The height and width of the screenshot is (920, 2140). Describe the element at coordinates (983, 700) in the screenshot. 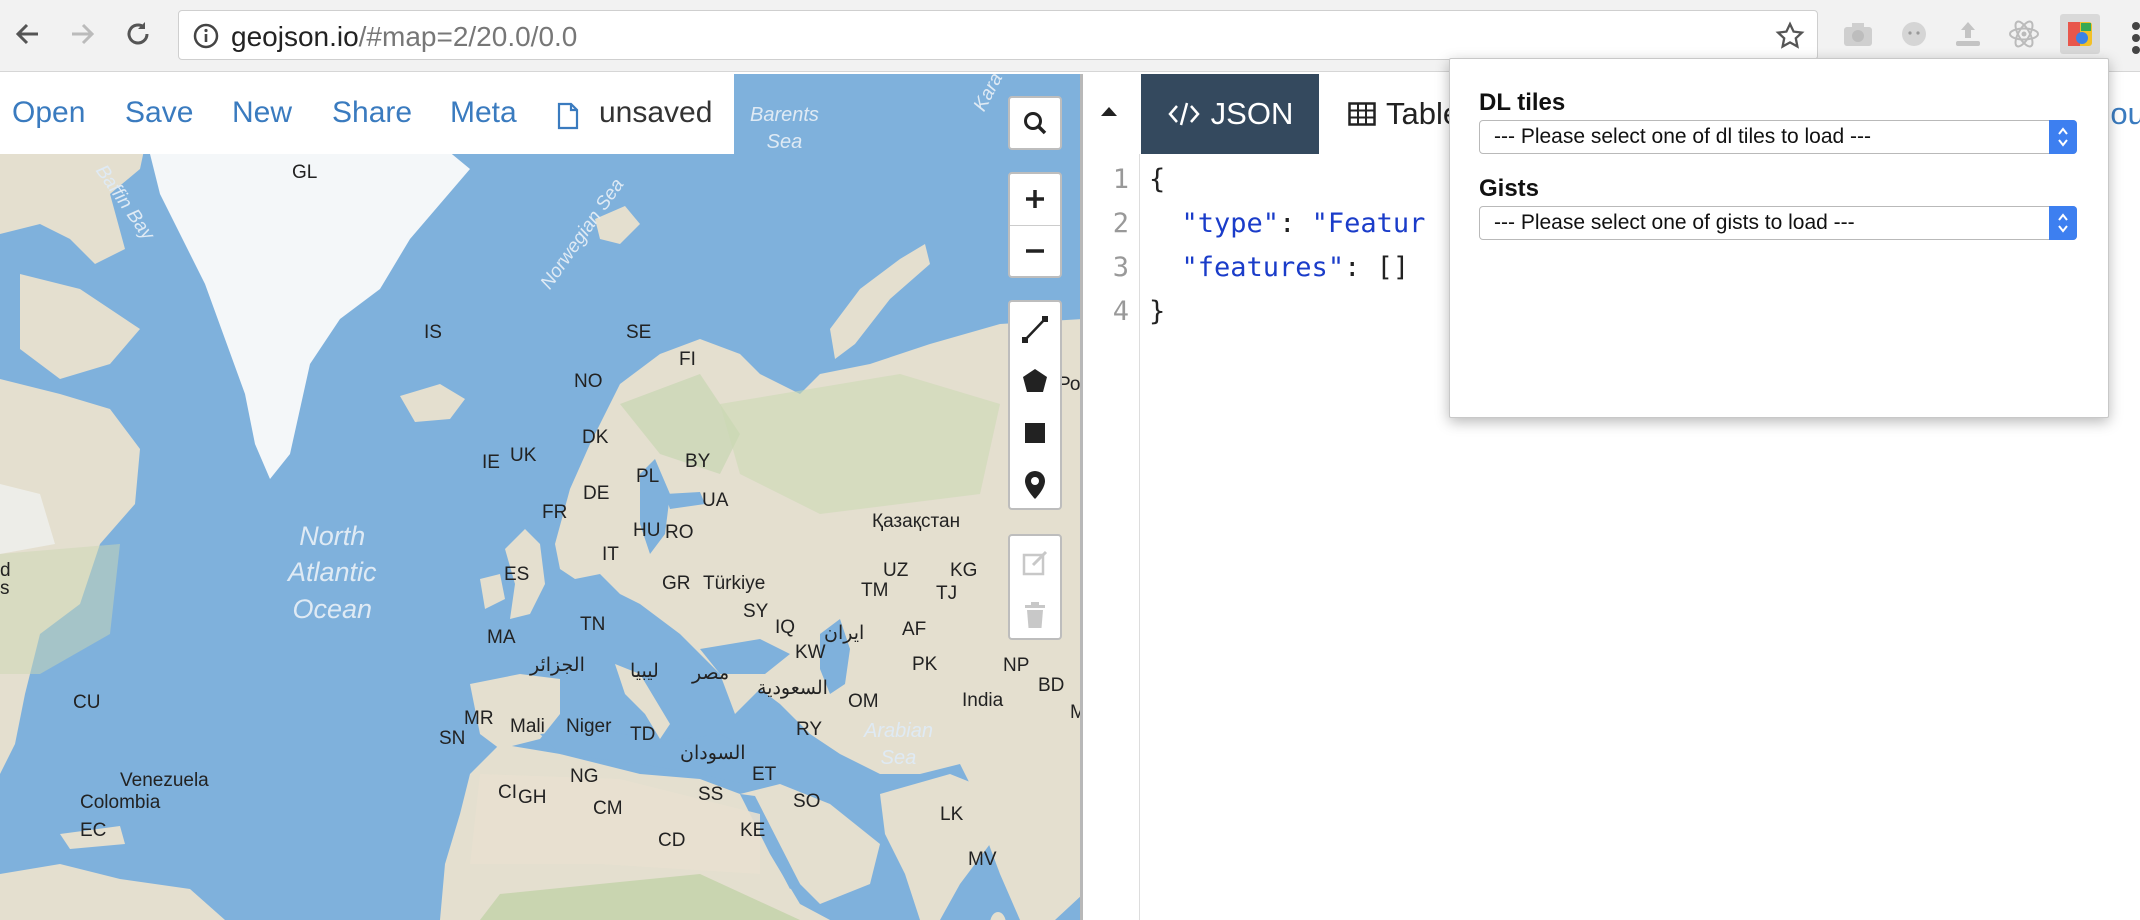

I see `country-label: India` at that location.